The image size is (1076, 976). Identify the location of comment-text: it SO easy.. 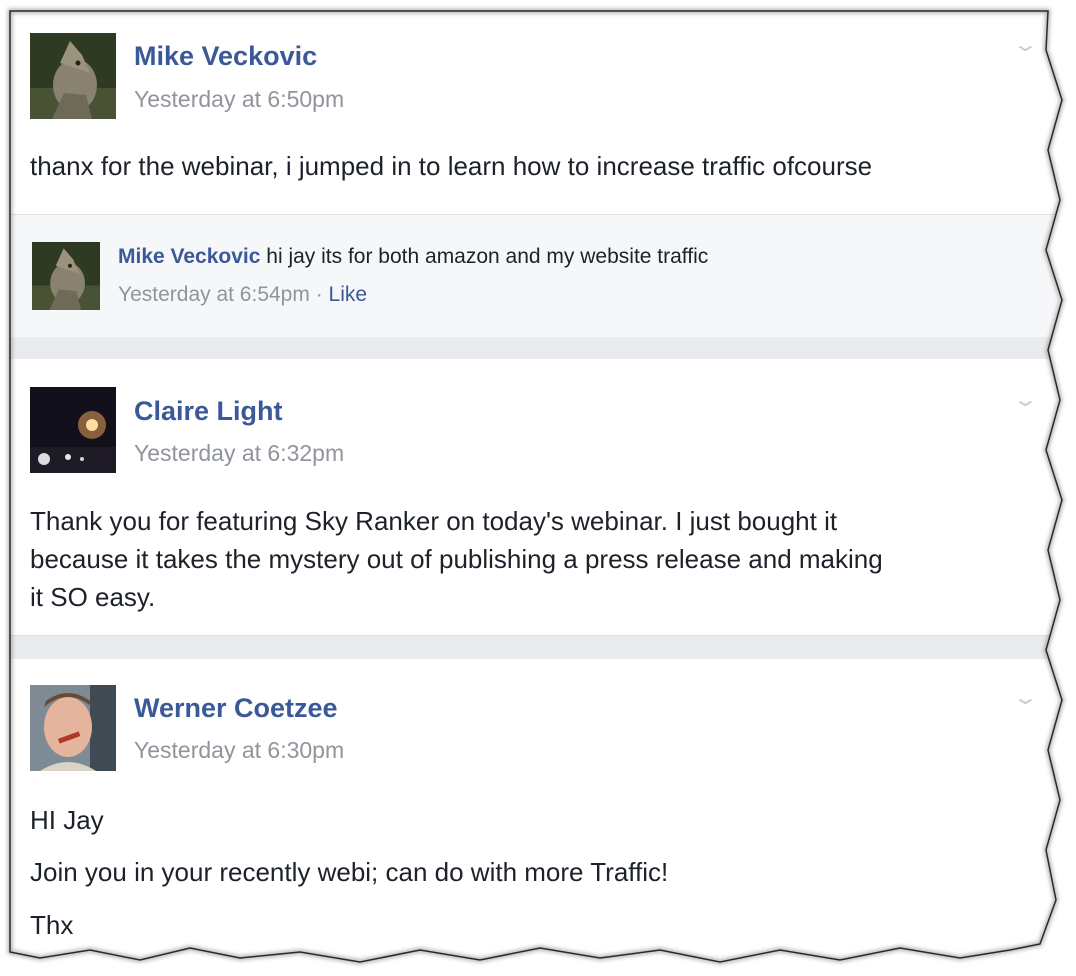
(93, 597).